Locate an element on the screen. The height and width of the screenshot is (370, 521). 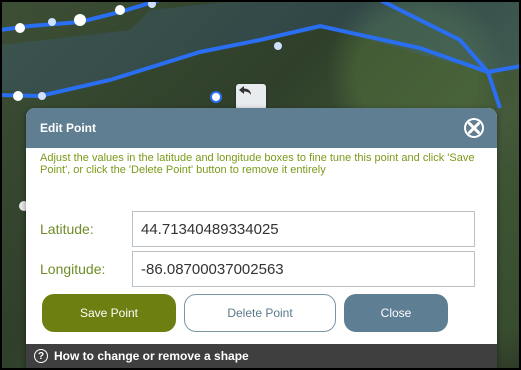
help-footer: ? How to change or remove a shape is located at coordinates (261, 356).